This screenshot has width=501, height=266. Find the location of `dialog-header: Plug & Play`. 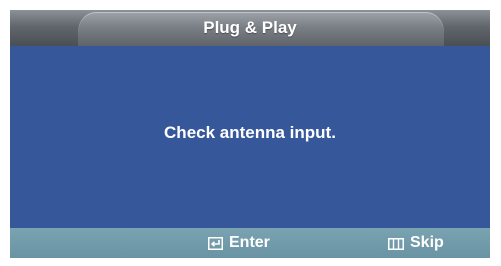

dialog-header: Plug & Play is located at coordinates (250, 28).